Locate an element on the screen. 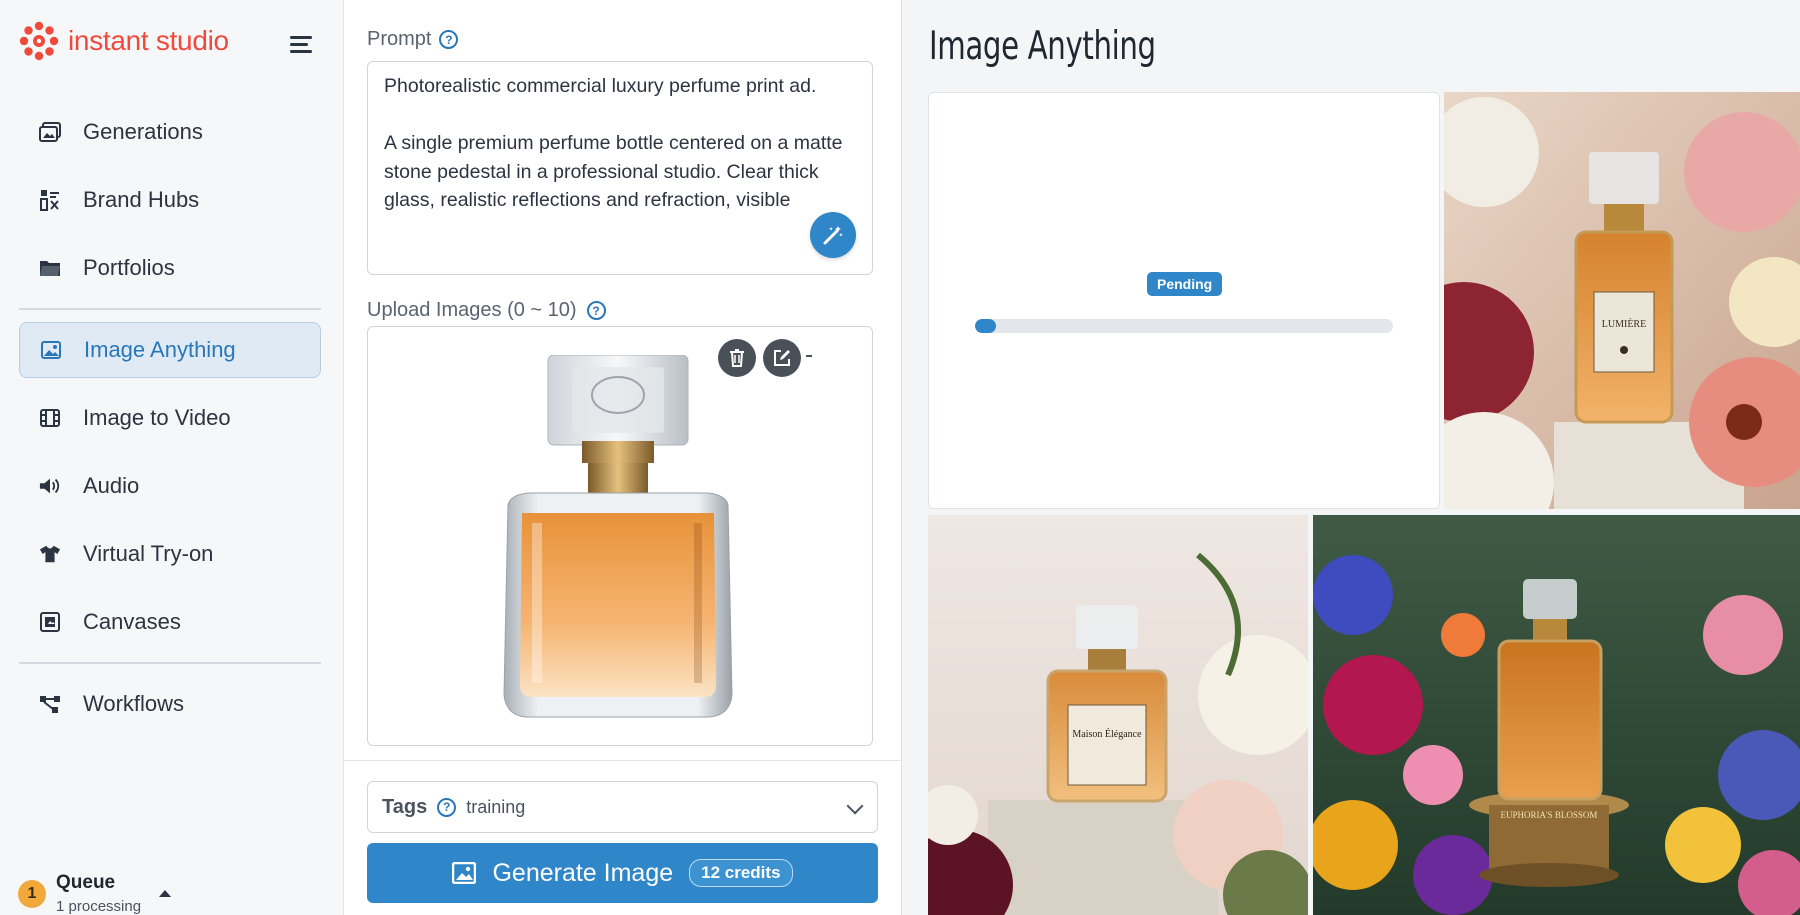  generations-icon is located at coordinates (50, 132).